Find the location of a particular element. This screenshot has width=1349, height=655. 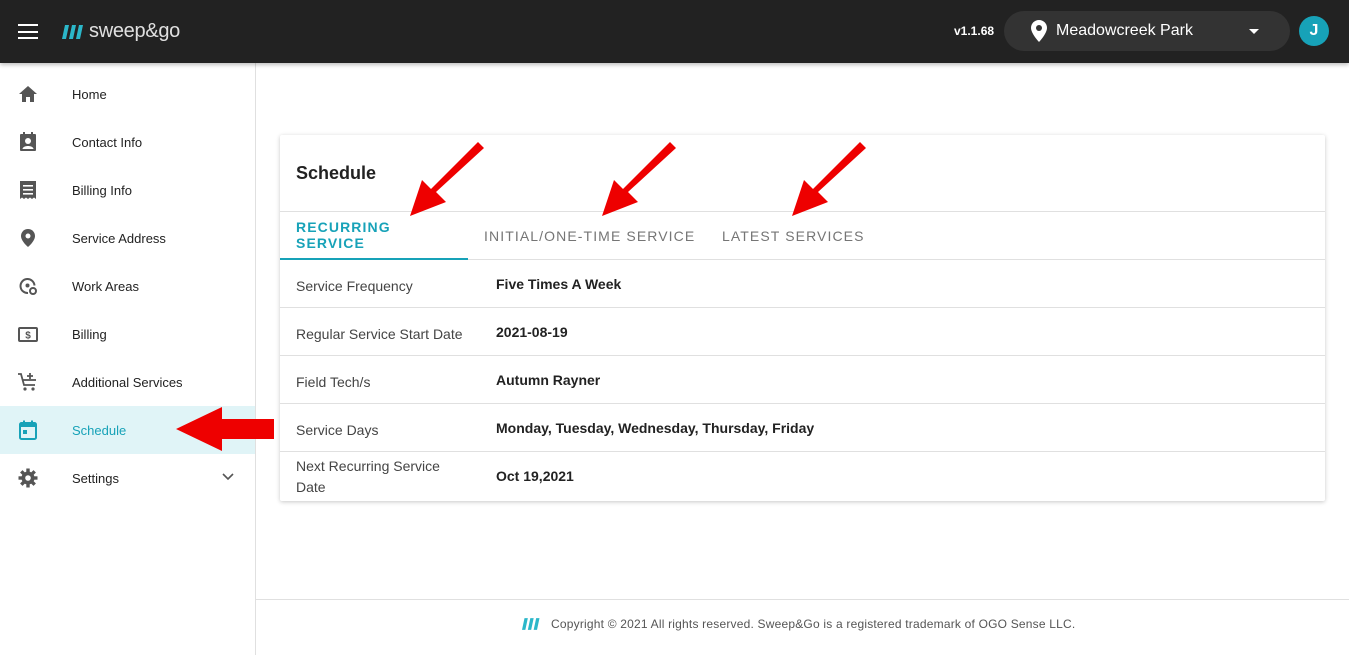

detail-label: Service Frequency is located at coordinates (354, 286).